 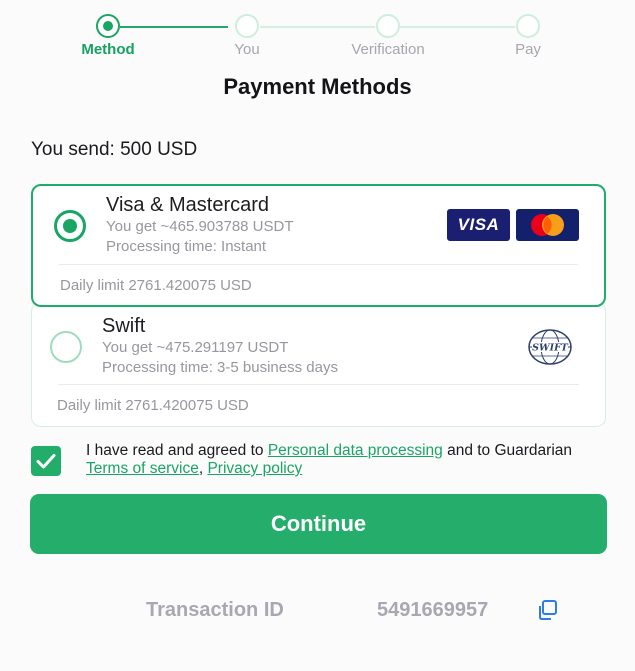 I want to click on step-method: Method, so click(x=108, y=36).